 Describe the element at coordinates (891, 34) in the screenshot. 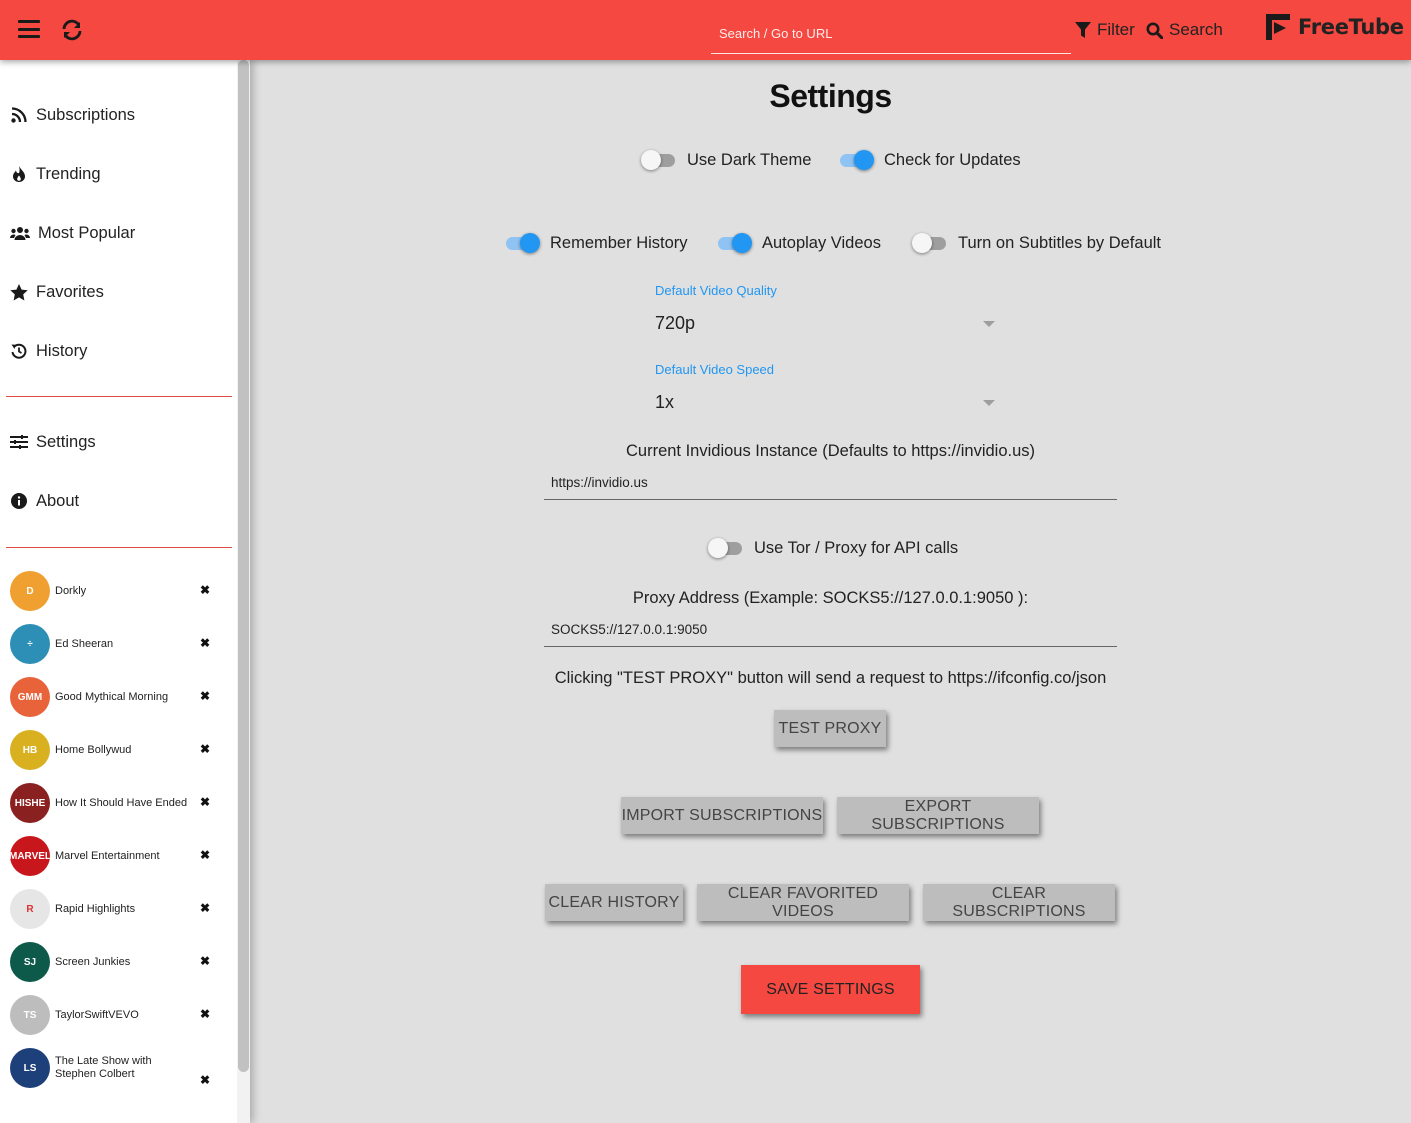

I see `search-url-input` at that location.